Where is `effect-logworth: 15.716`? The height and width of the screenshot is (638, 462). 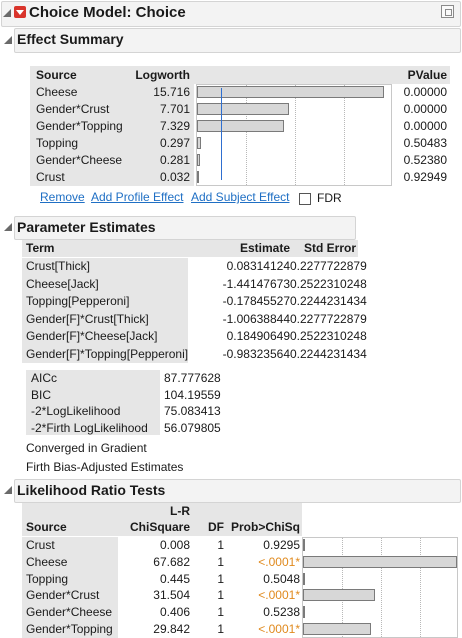
effect-logworth: 15.716 is located at coordinates (171, 92).